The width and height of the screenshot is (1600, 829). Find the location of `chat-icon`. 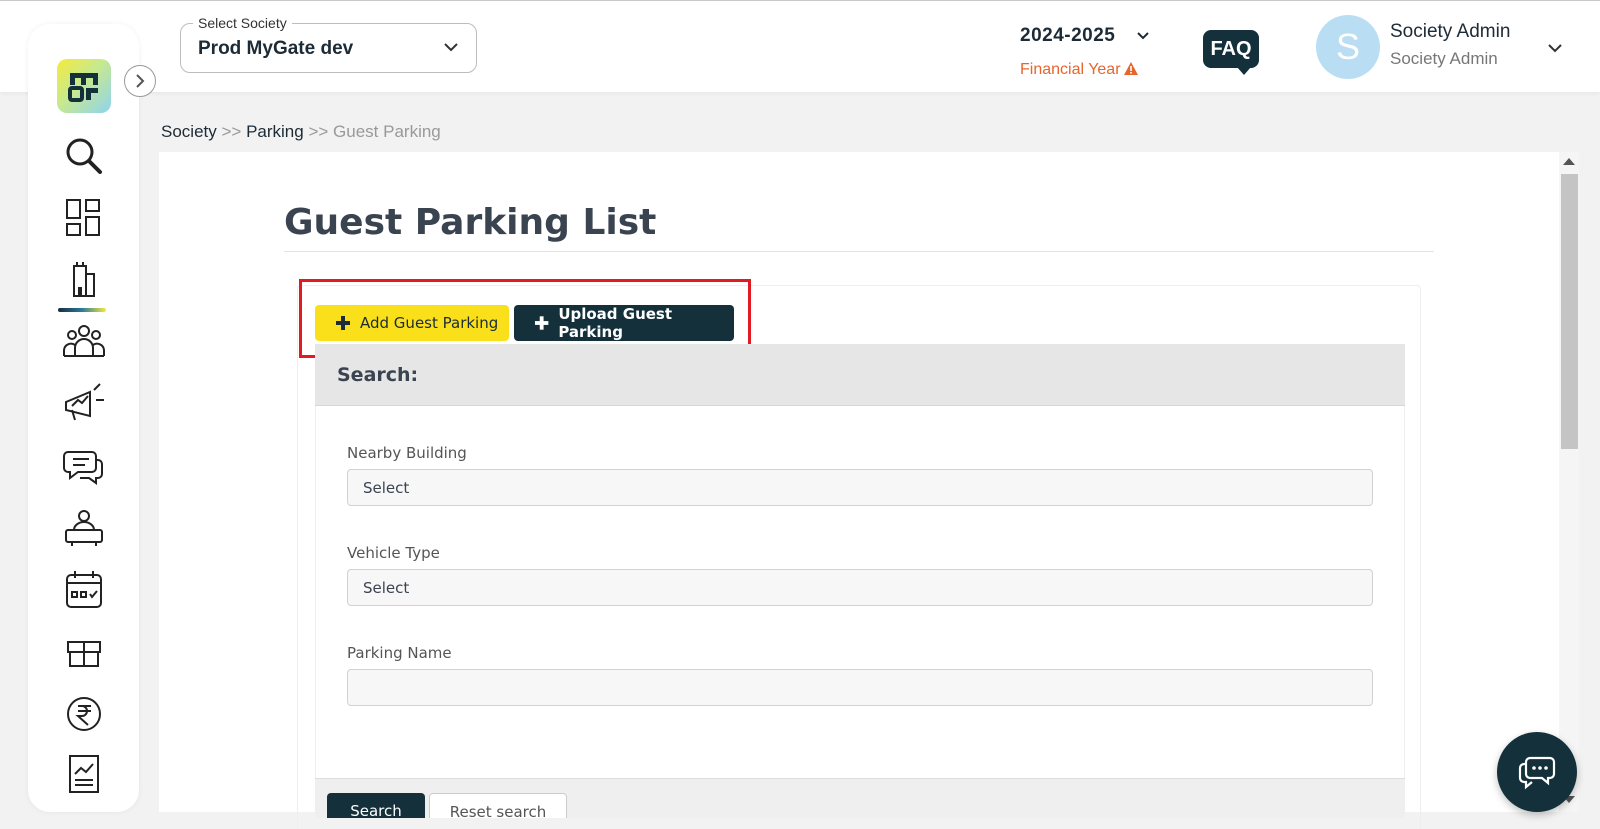

chat-icon is located at coordinates (84, 466).